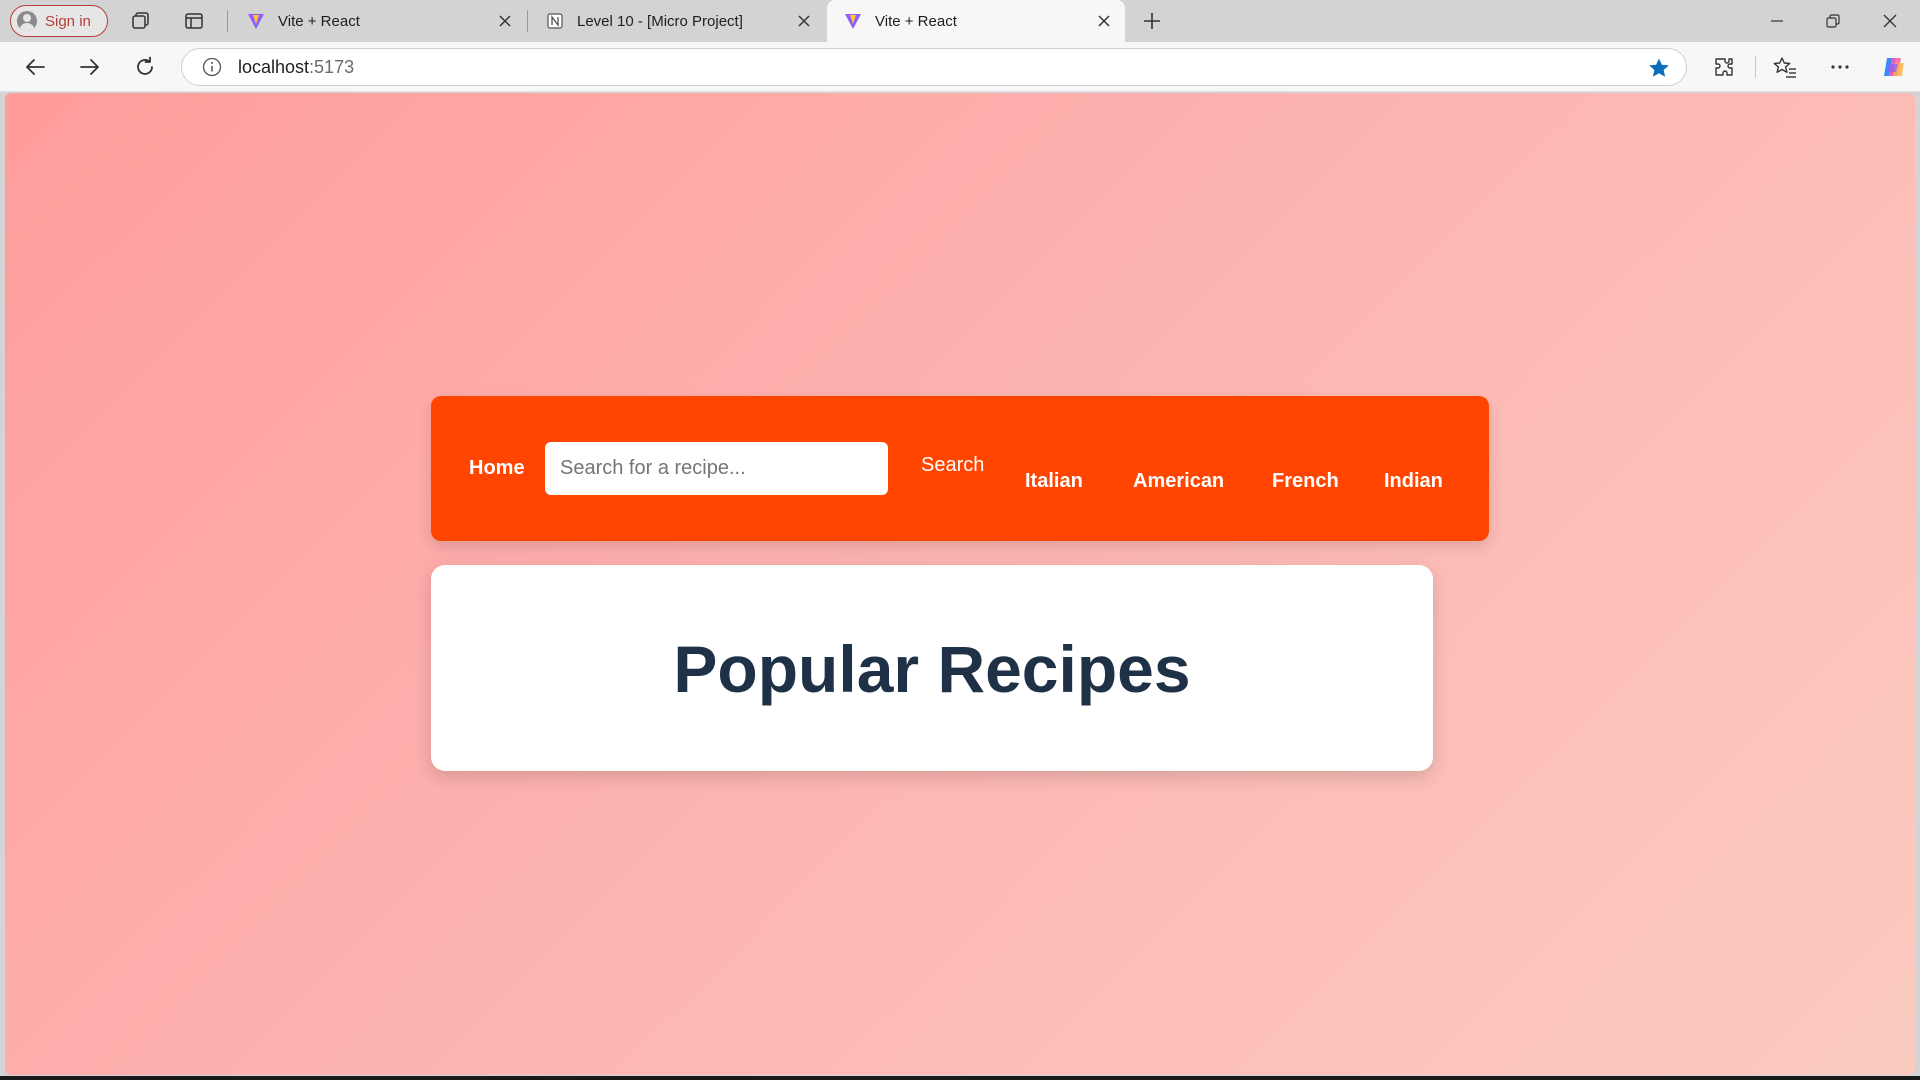  I want to click on new-tab-icon, so click(1152, 21).